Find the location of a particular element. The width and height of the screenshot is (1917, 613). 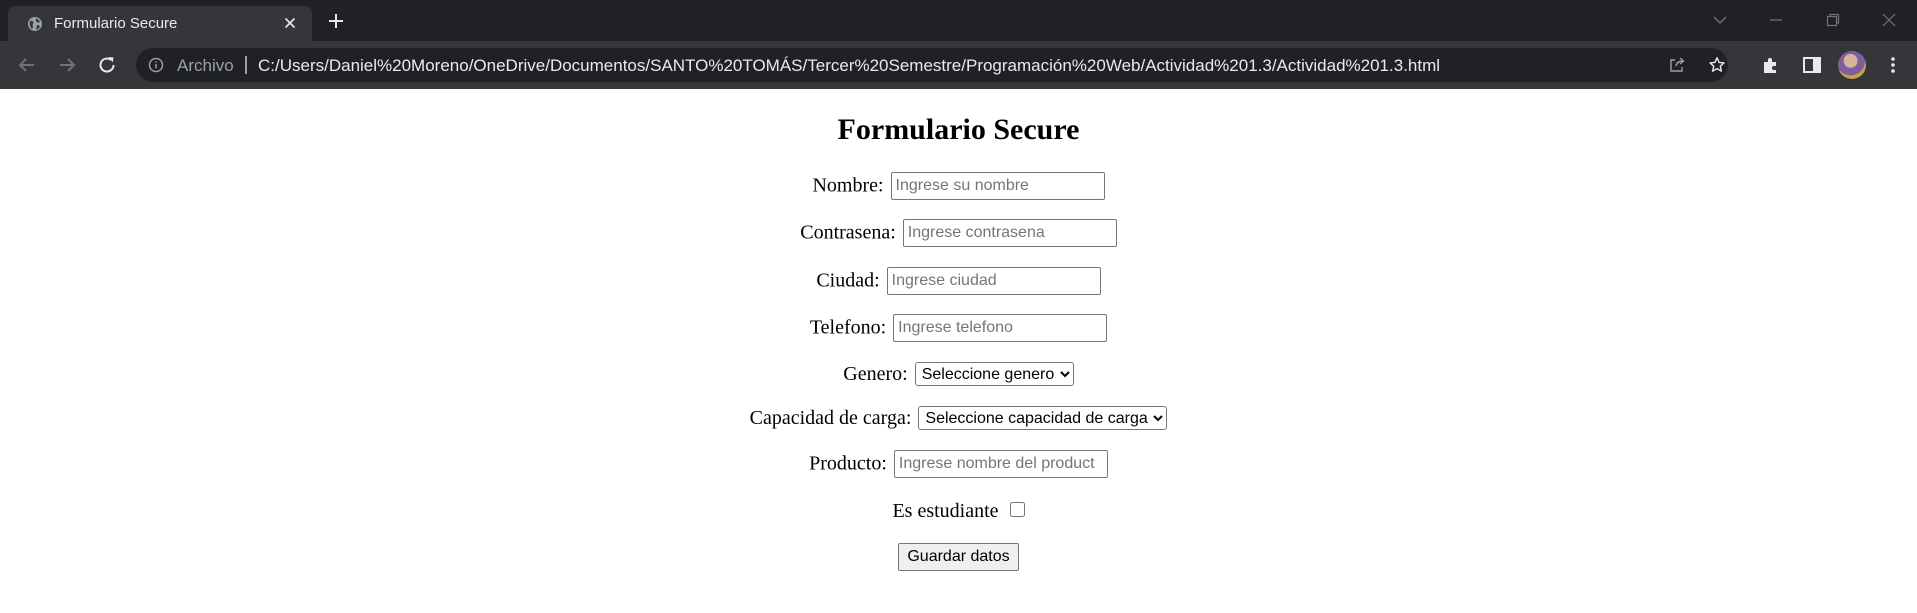

producto-label: Producto: is located at coordinates (848, 463).